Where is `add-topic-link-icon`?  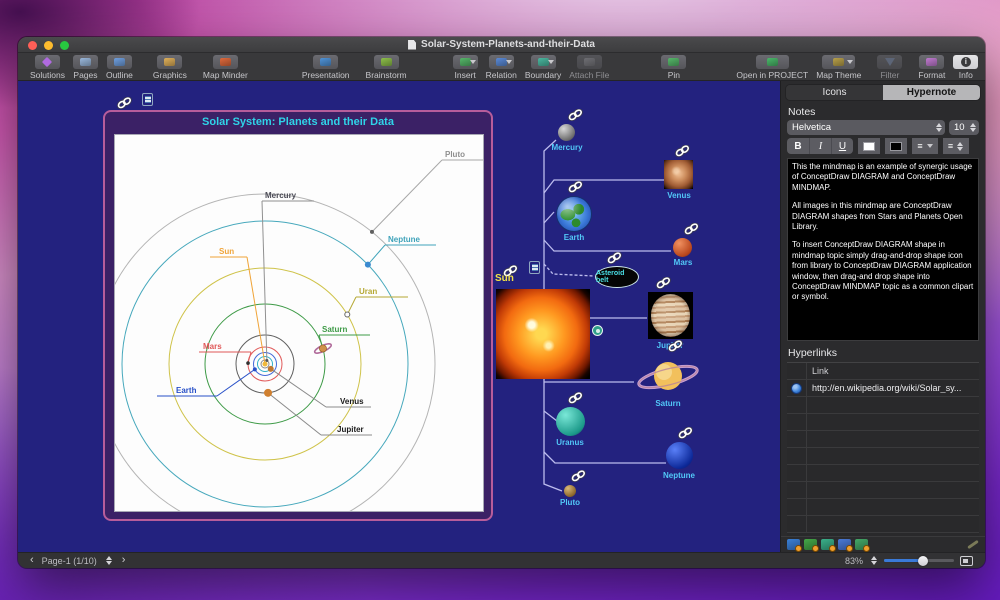
add-topic-link-icon is located at coordinates (862, 545).